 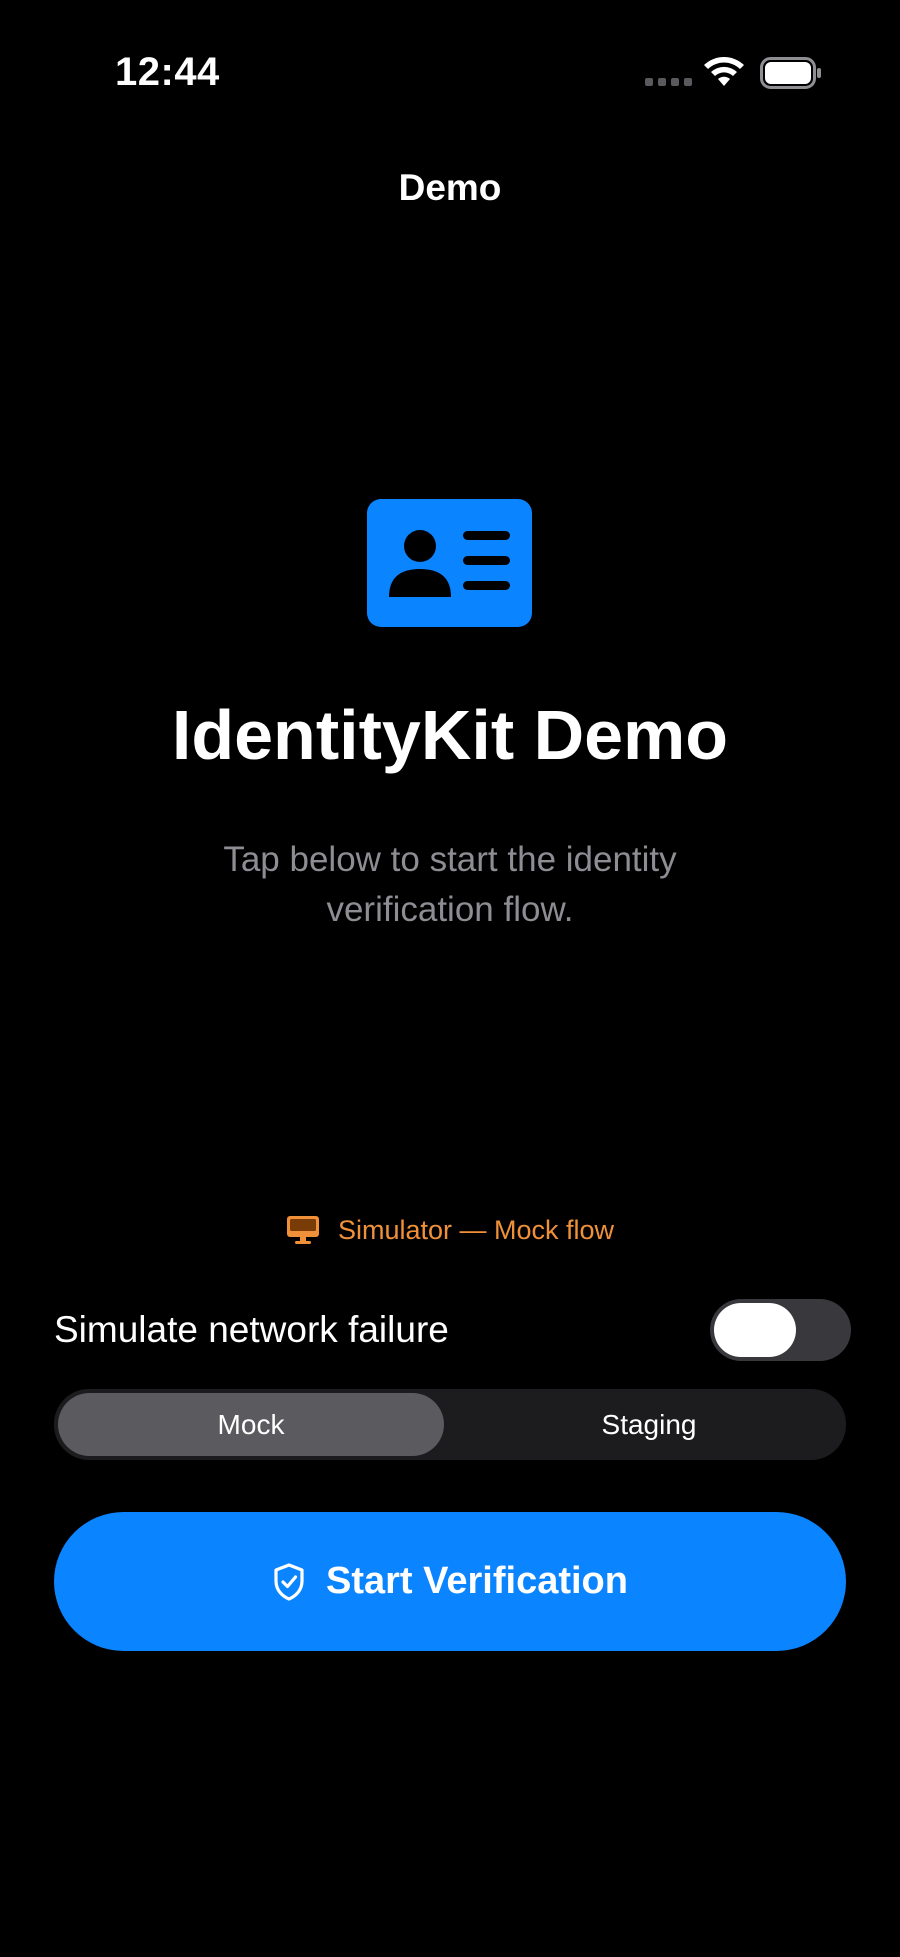 I want to click on segment-mock: Mock, so click(x=251, y=1424).